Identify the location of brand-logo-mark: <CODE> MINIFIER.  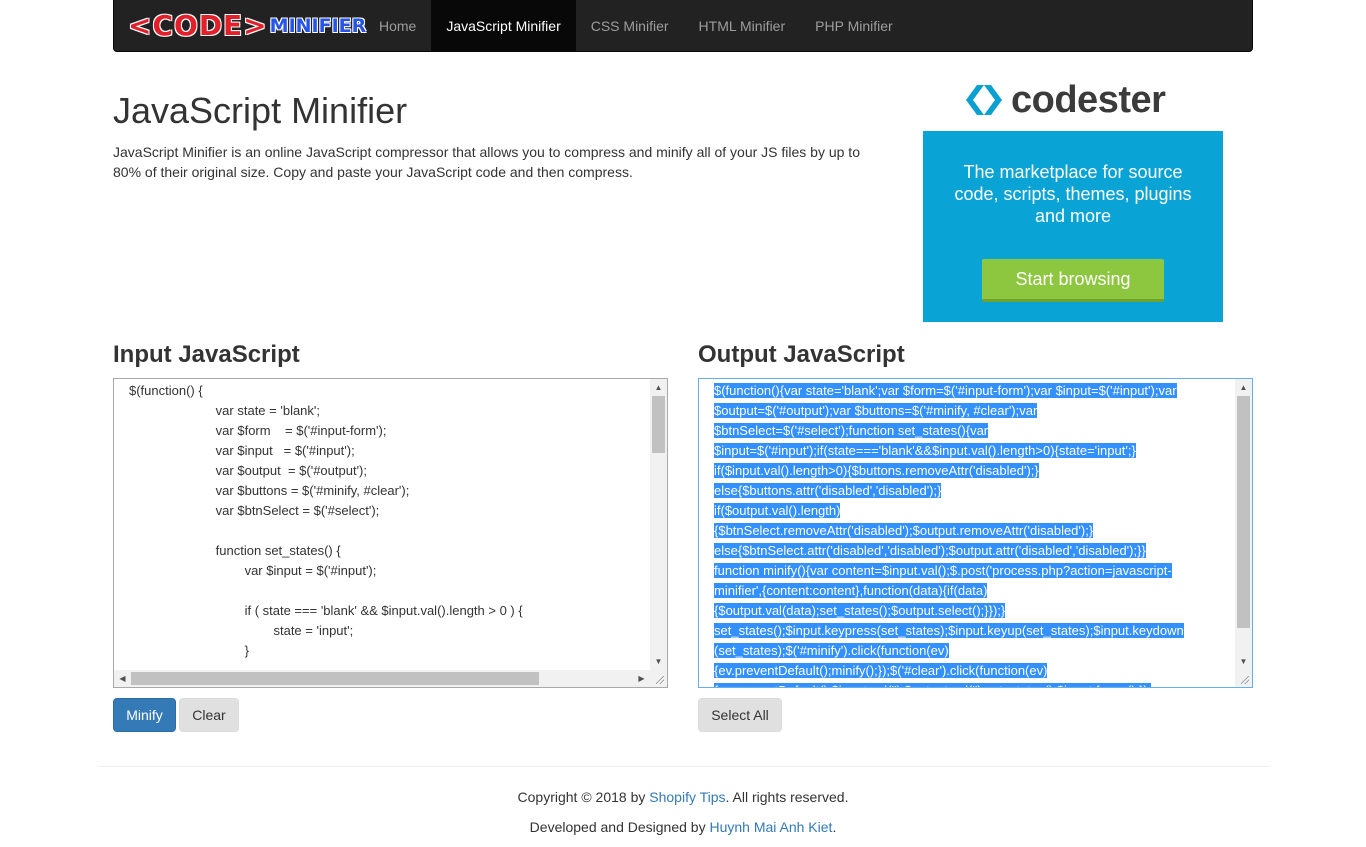
(247, 25).